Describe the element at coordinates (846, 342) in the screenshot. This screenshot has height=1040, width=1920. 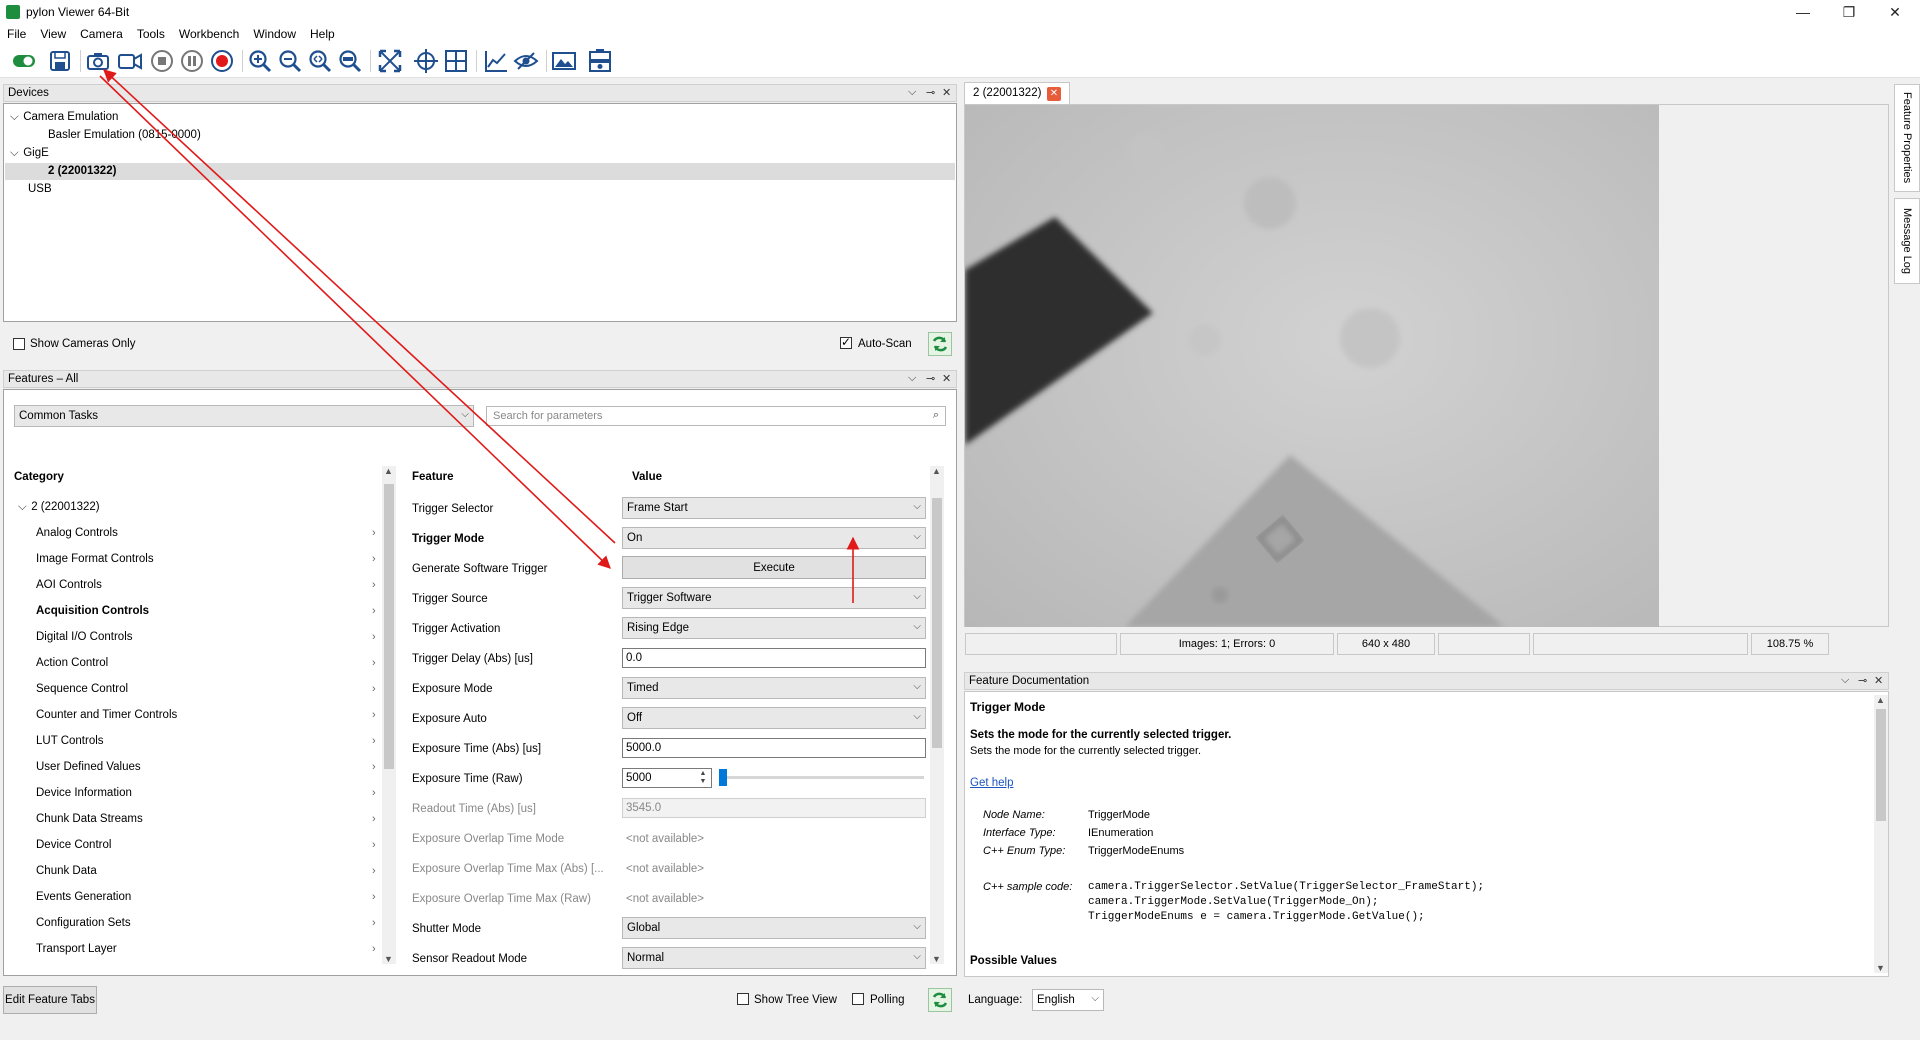
I see `auto-scan-checkbox` at that location.